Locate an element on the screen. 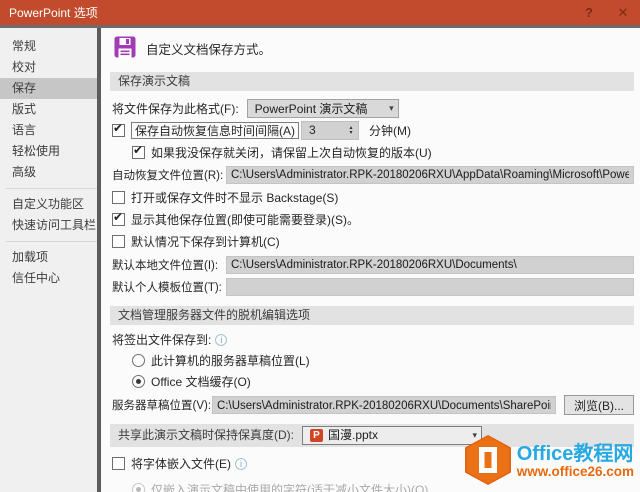 This screenshot has height=492, width=640. autorecover-path-row: 自动恢复文件位置(R): is located at coordinates (373, 175).